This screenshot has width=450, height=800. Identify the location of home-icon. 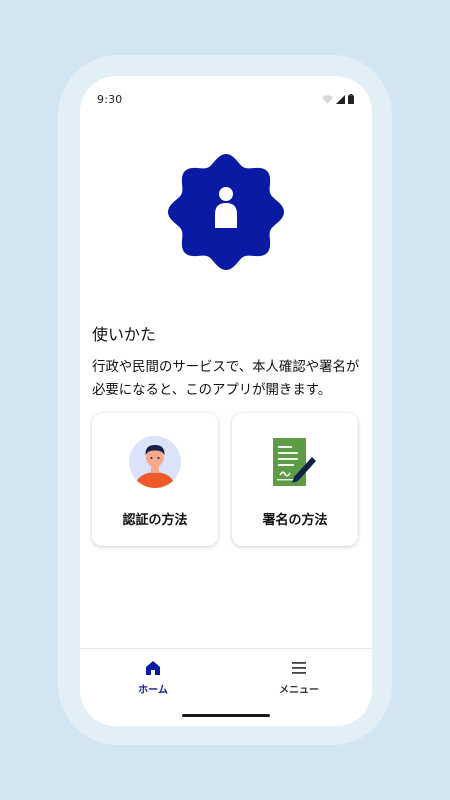
(153, 668).